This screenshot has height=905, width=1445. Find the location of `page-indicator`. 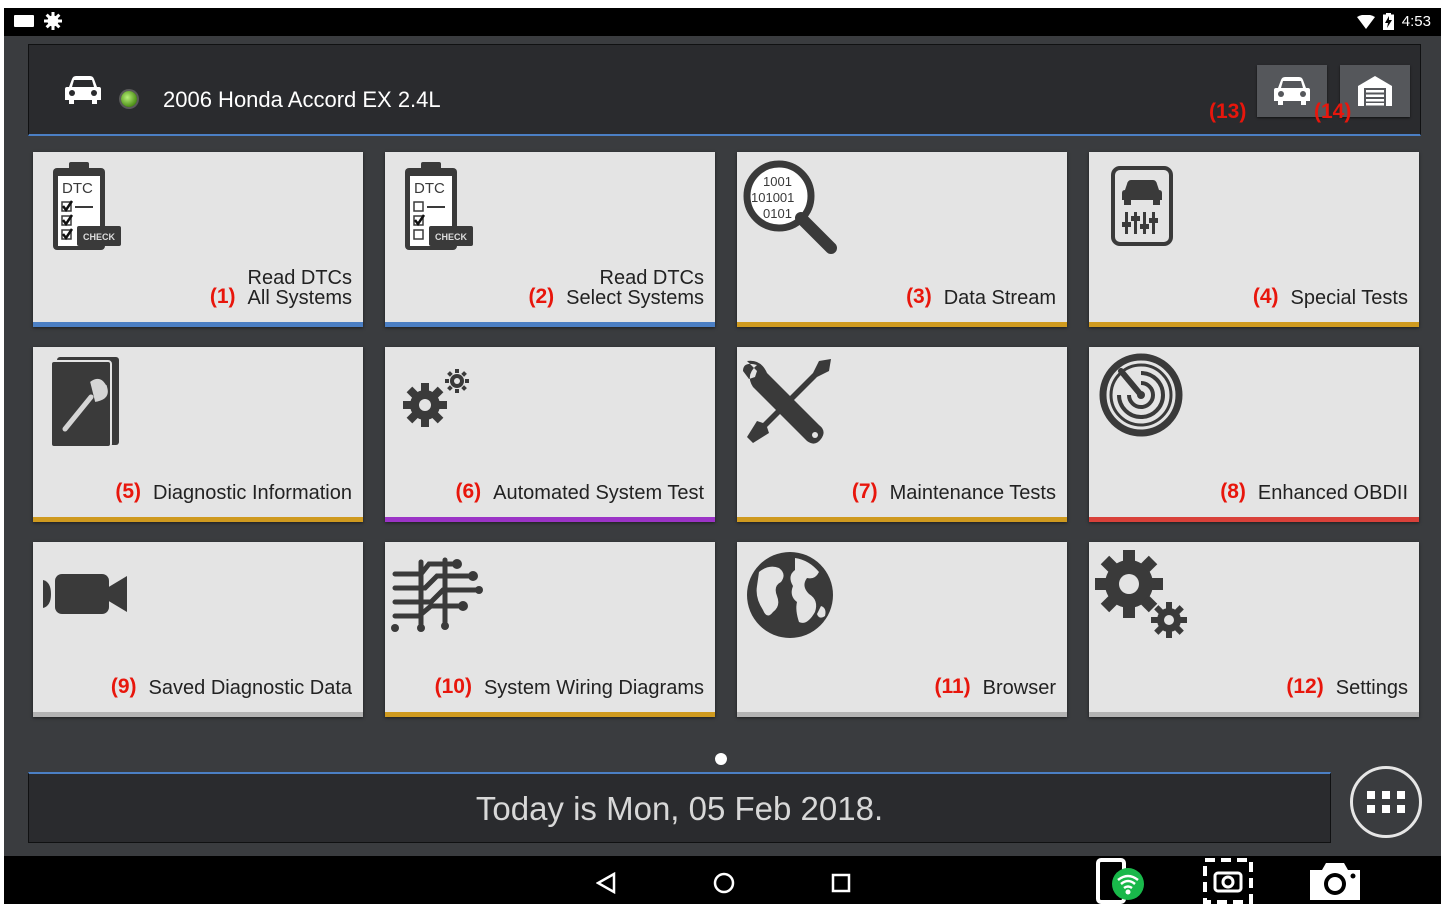

page-indicator is located at coordinates (721, 759).